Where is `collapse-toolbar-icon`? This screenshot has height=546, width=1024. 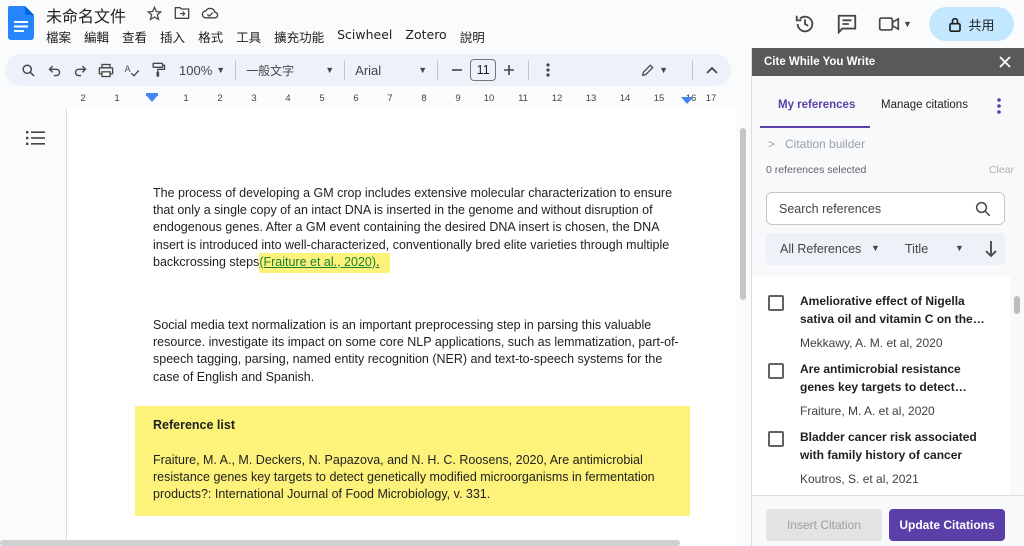 collapse-toolbar-icon is located at coordinates (712, 70).